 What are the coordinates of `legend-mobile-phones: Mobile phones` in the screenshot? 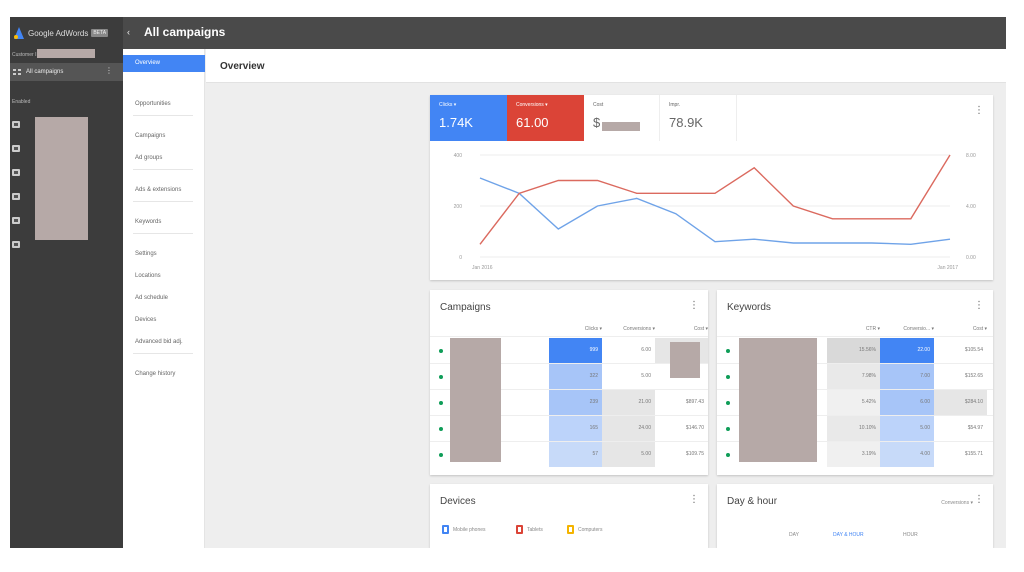 It's located at (464, 529).